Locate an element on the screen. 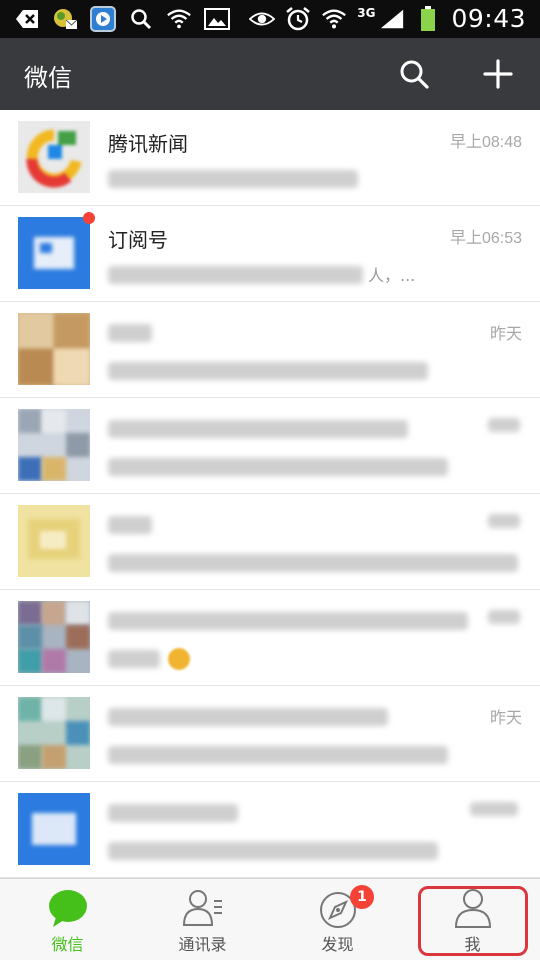 This screenshot has width=540, height=961. eye-icon is located at coordinates (262, 19).